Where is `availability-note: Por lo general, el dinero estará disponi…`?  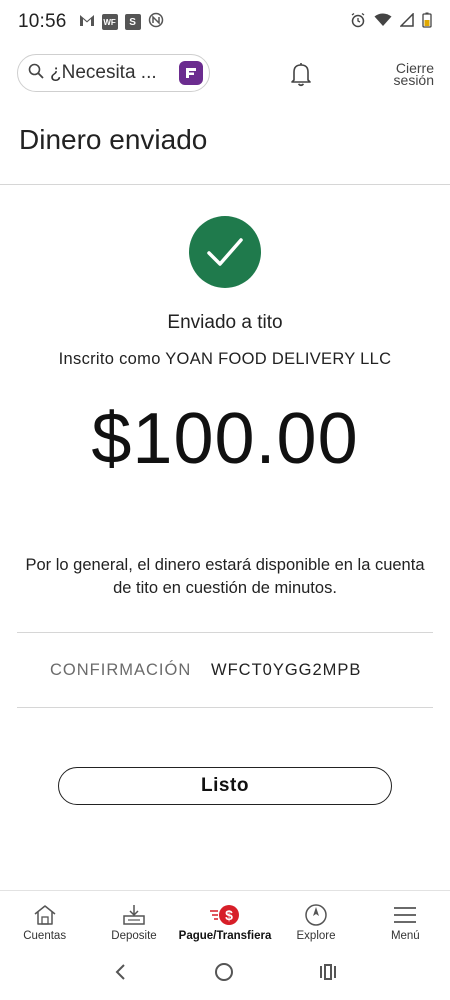 availability-note: Por lo general, el dinero estará disponi… is located at coordinates (225, 576).